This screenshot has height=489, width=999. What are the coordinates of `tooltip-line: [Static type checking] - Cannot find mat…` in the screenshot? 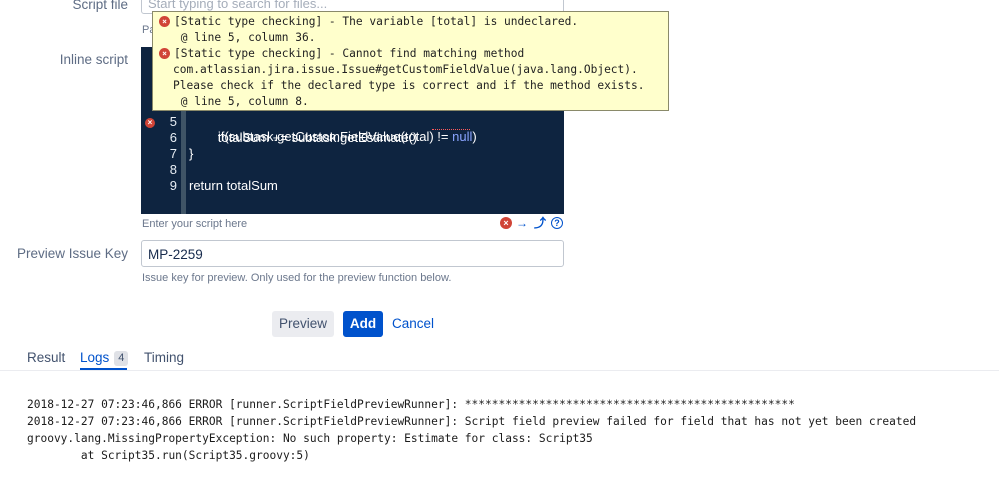 It's located at (349, 53).